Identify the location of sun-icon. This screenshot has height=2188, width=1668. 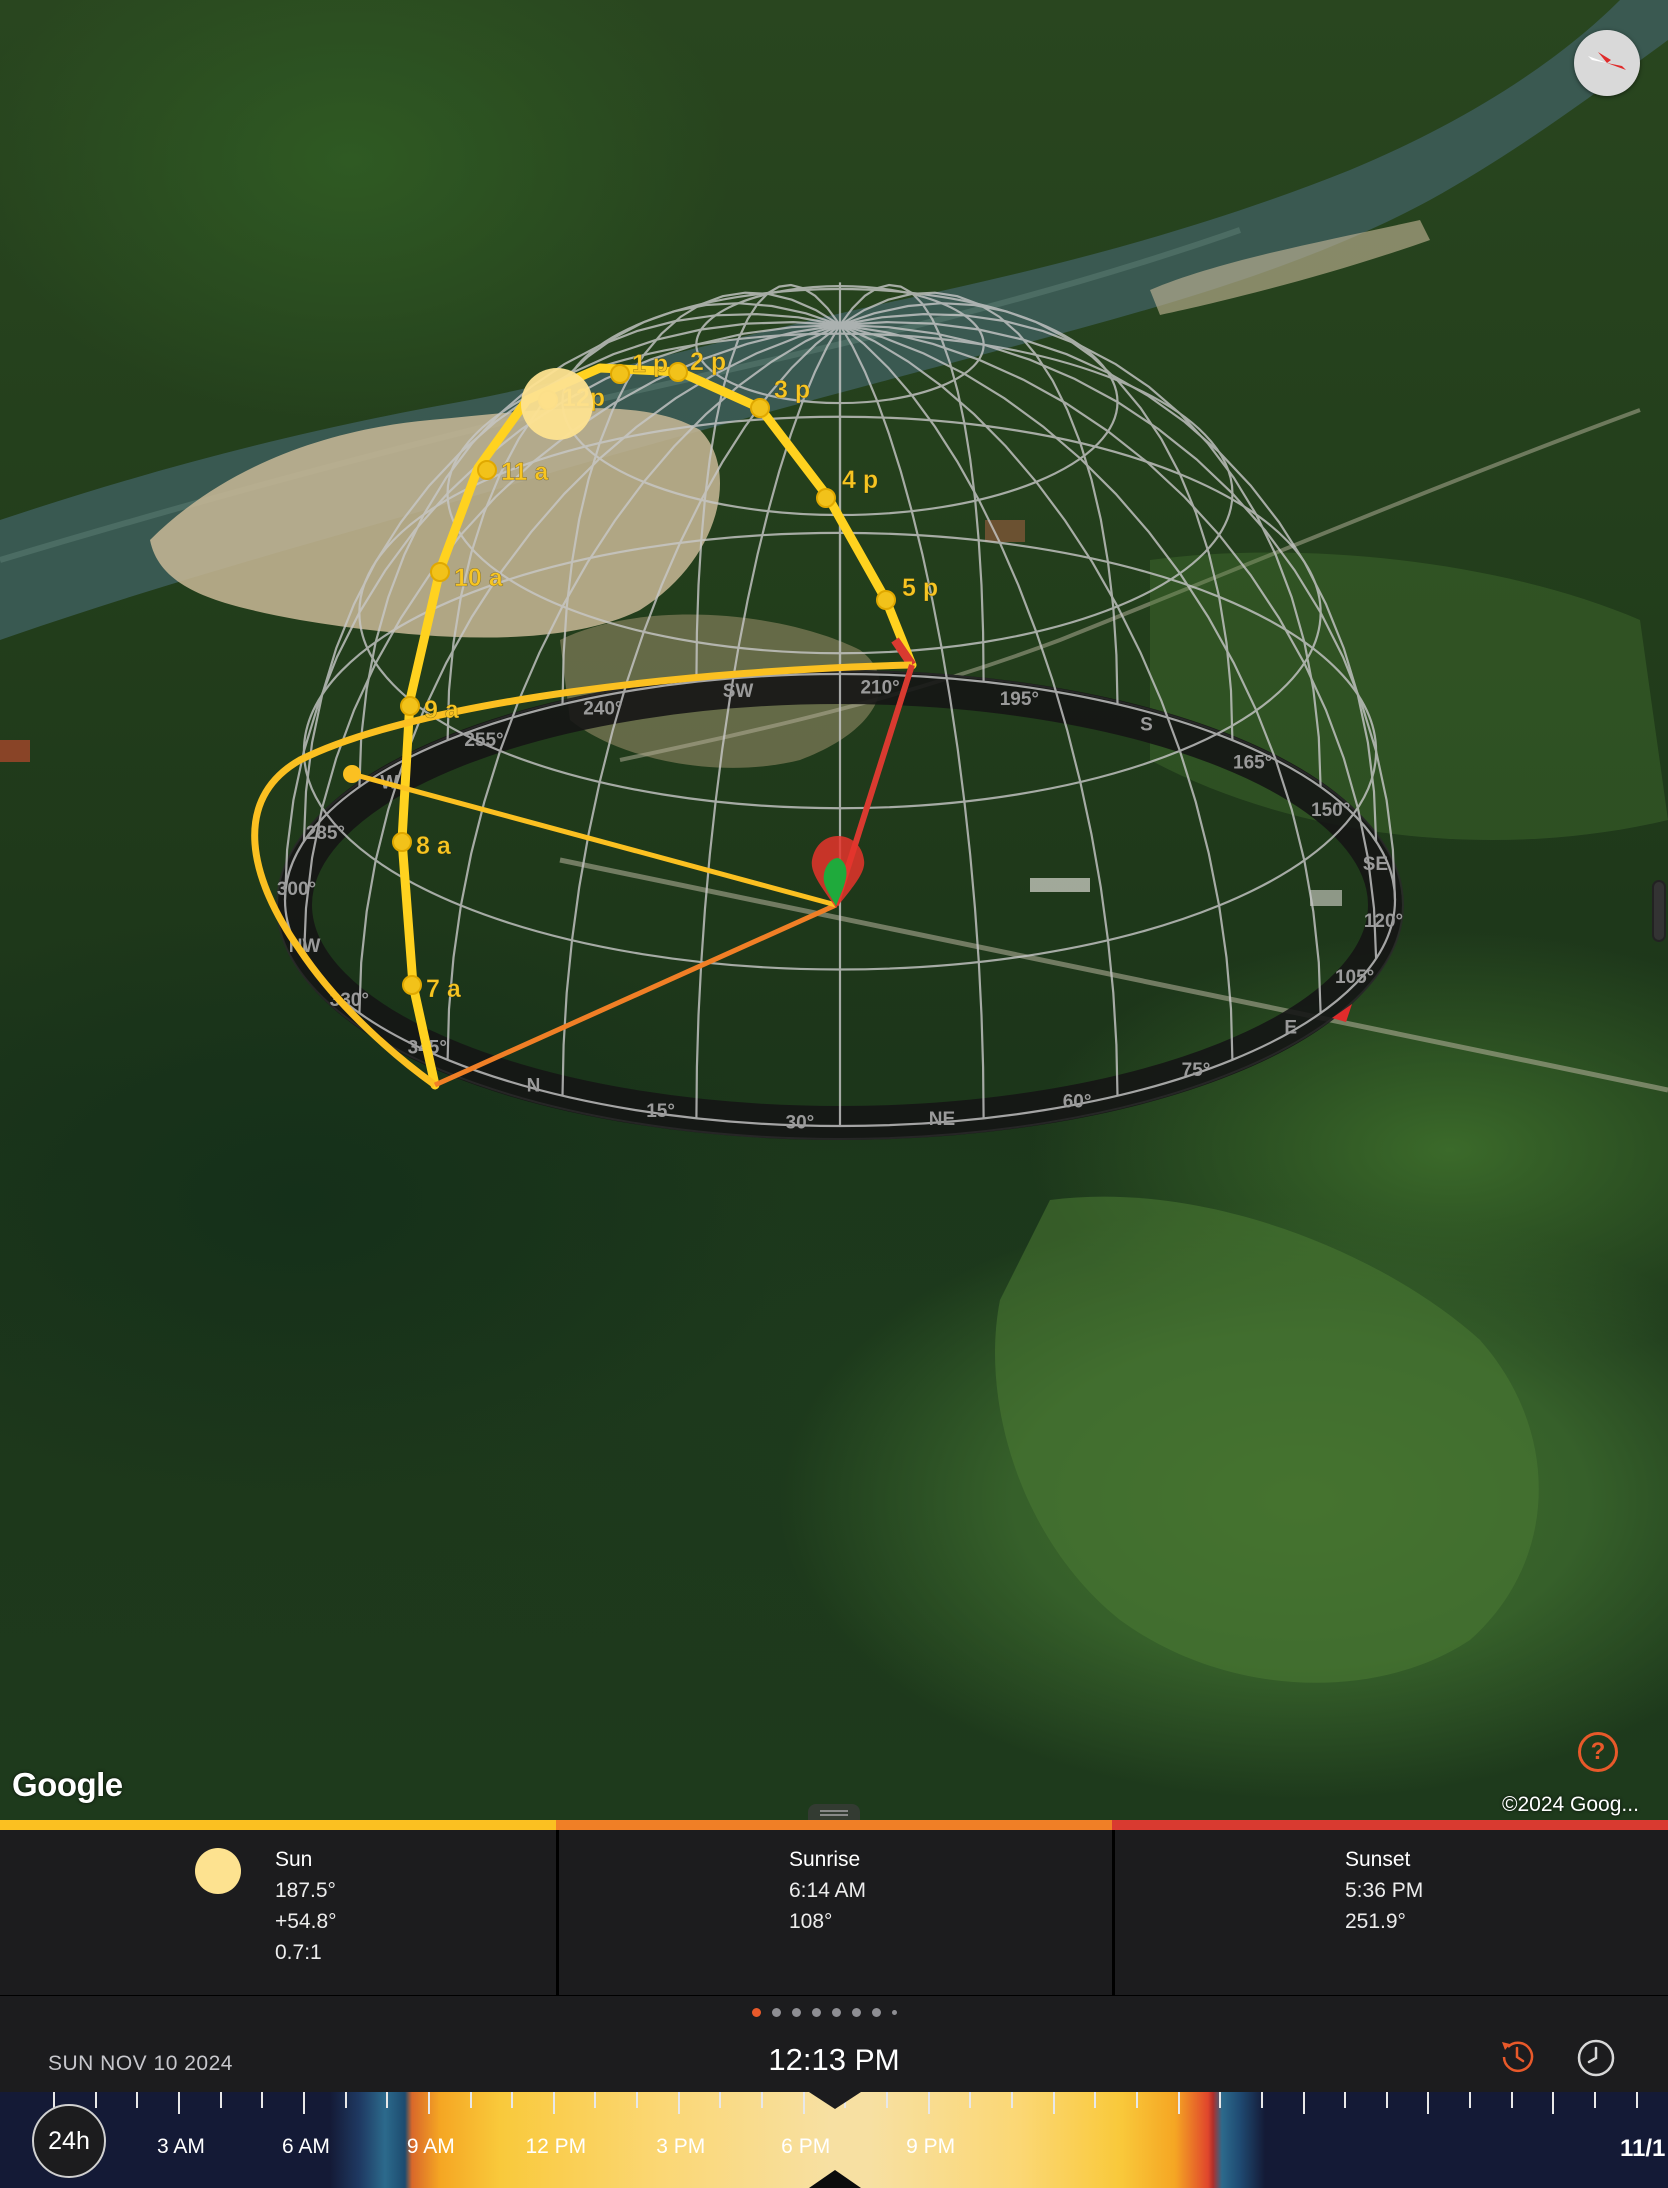
(218, 1871).